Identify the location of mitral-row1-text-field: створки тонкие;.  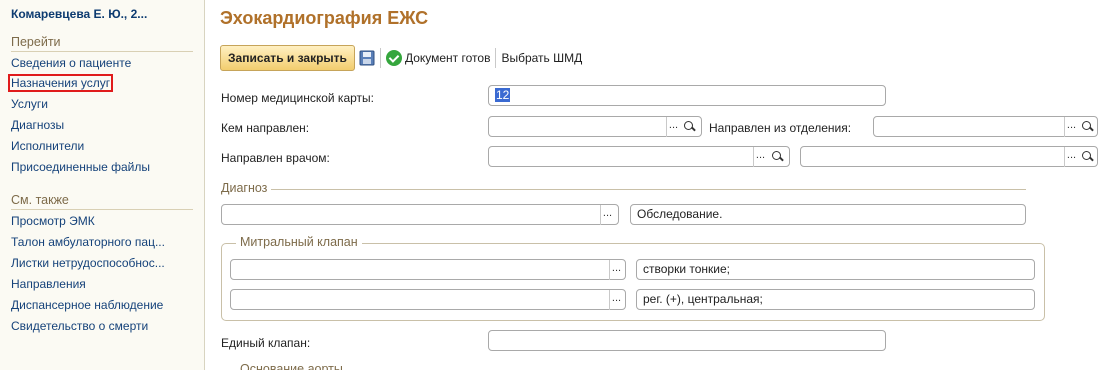
(835, 269).